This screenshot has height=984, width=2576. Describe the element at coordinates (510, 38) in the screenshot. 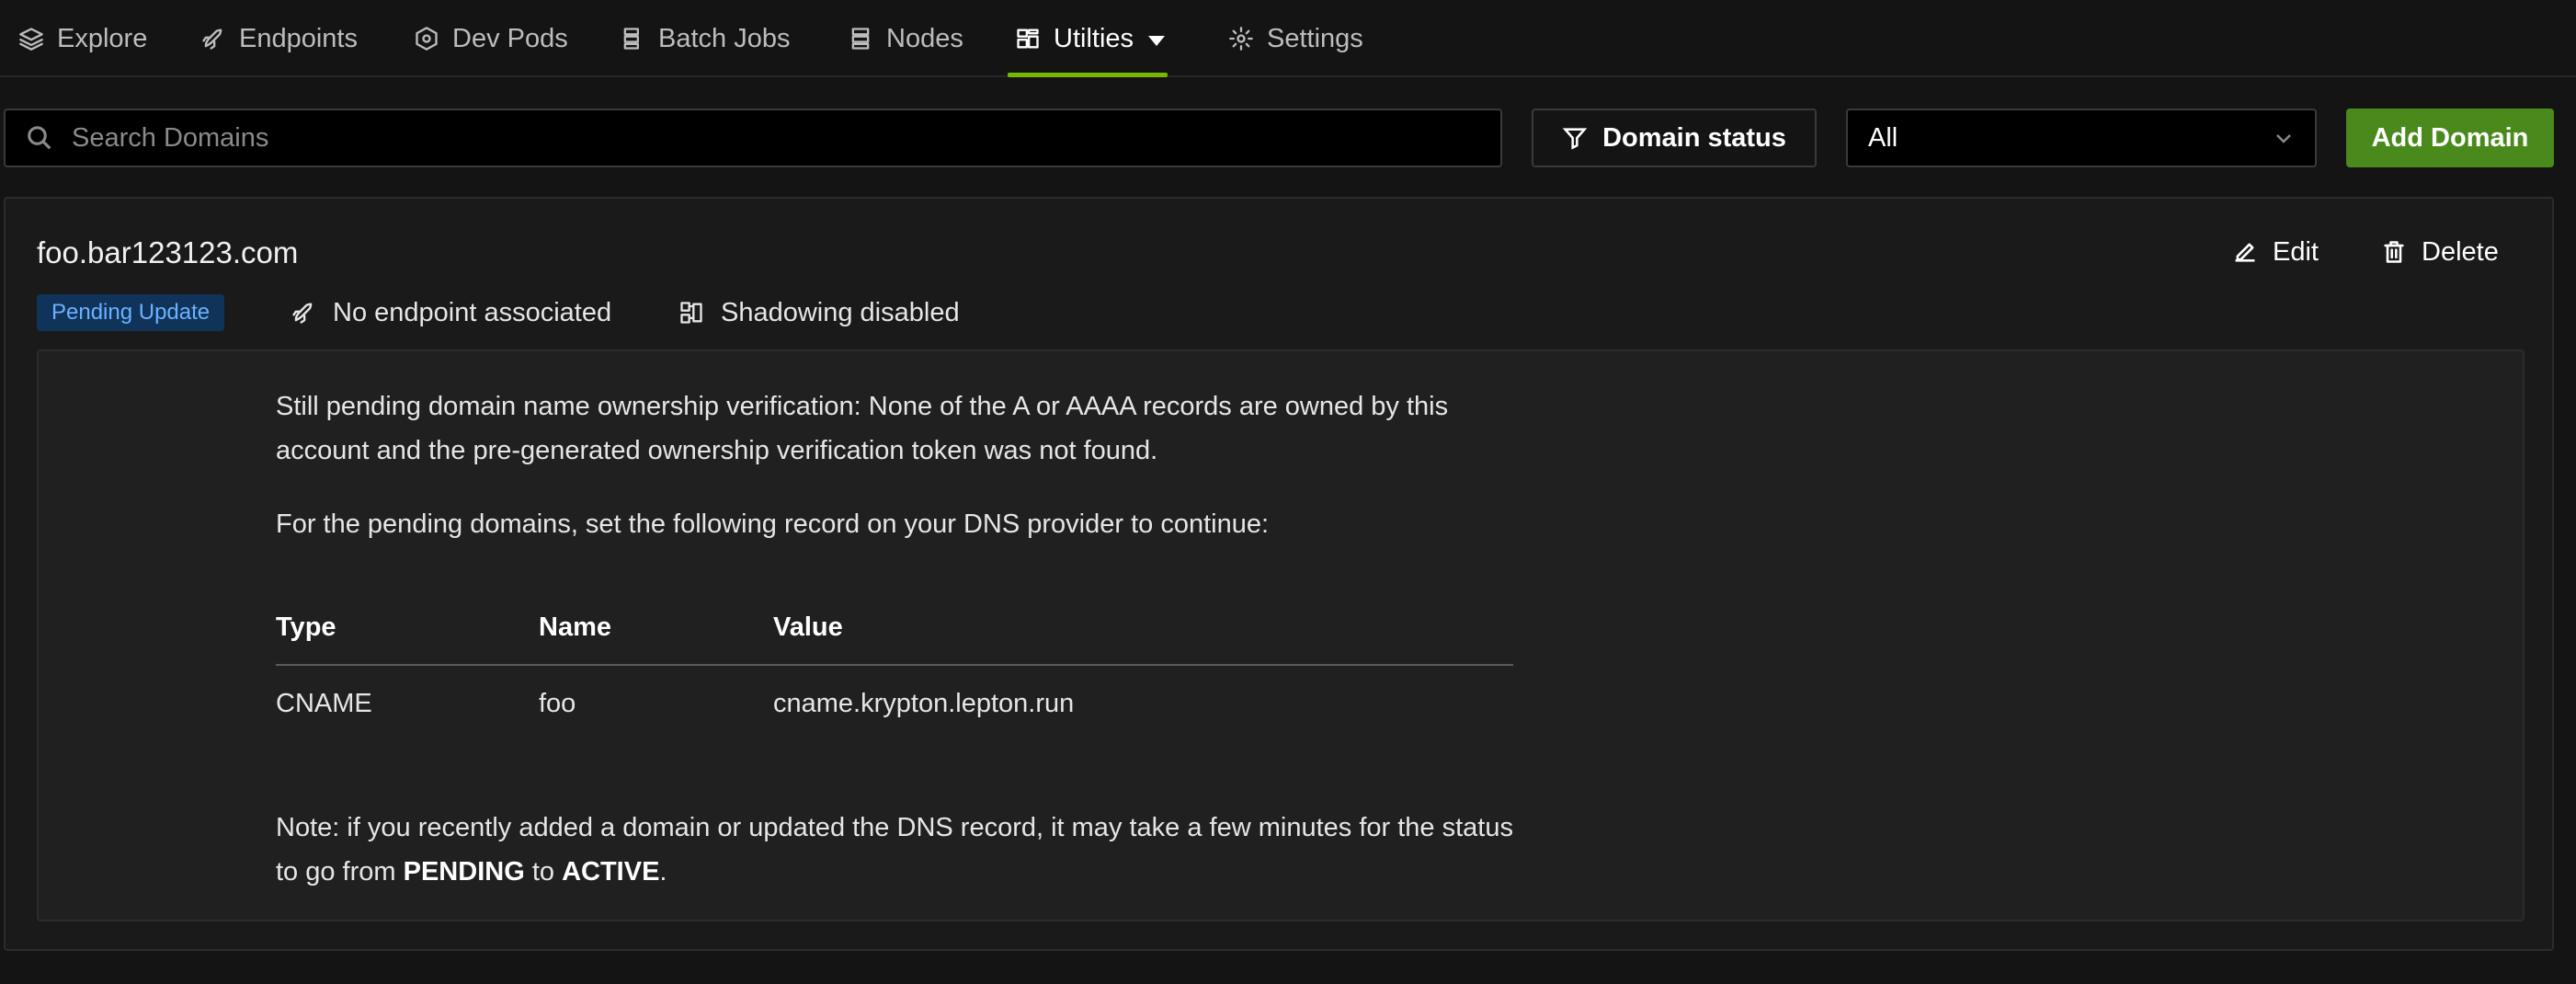

I see `nav-item-label: Dev Pods` at that location.